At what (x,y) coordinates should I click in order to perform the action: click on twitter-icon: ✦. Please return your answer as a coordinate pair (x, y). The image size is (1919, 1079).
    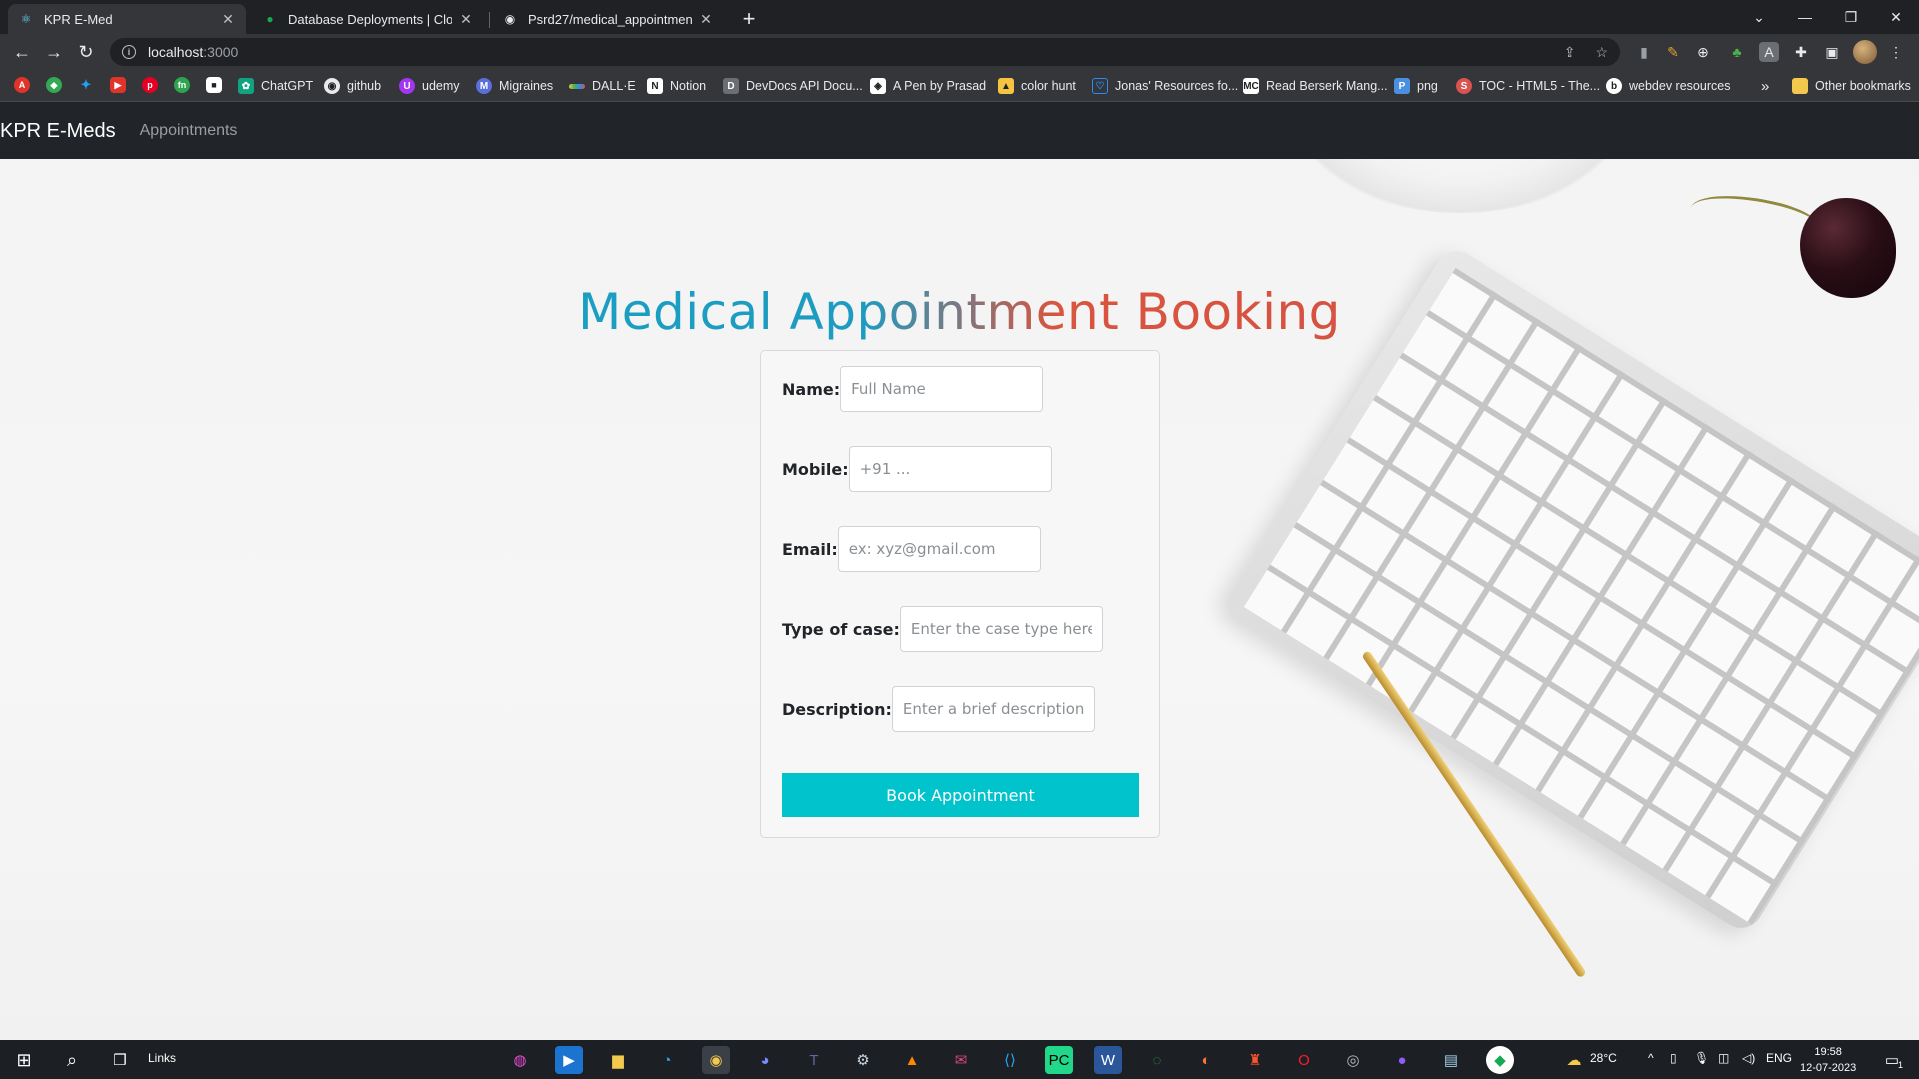
    Looking at the image, I should click on (86, 85).